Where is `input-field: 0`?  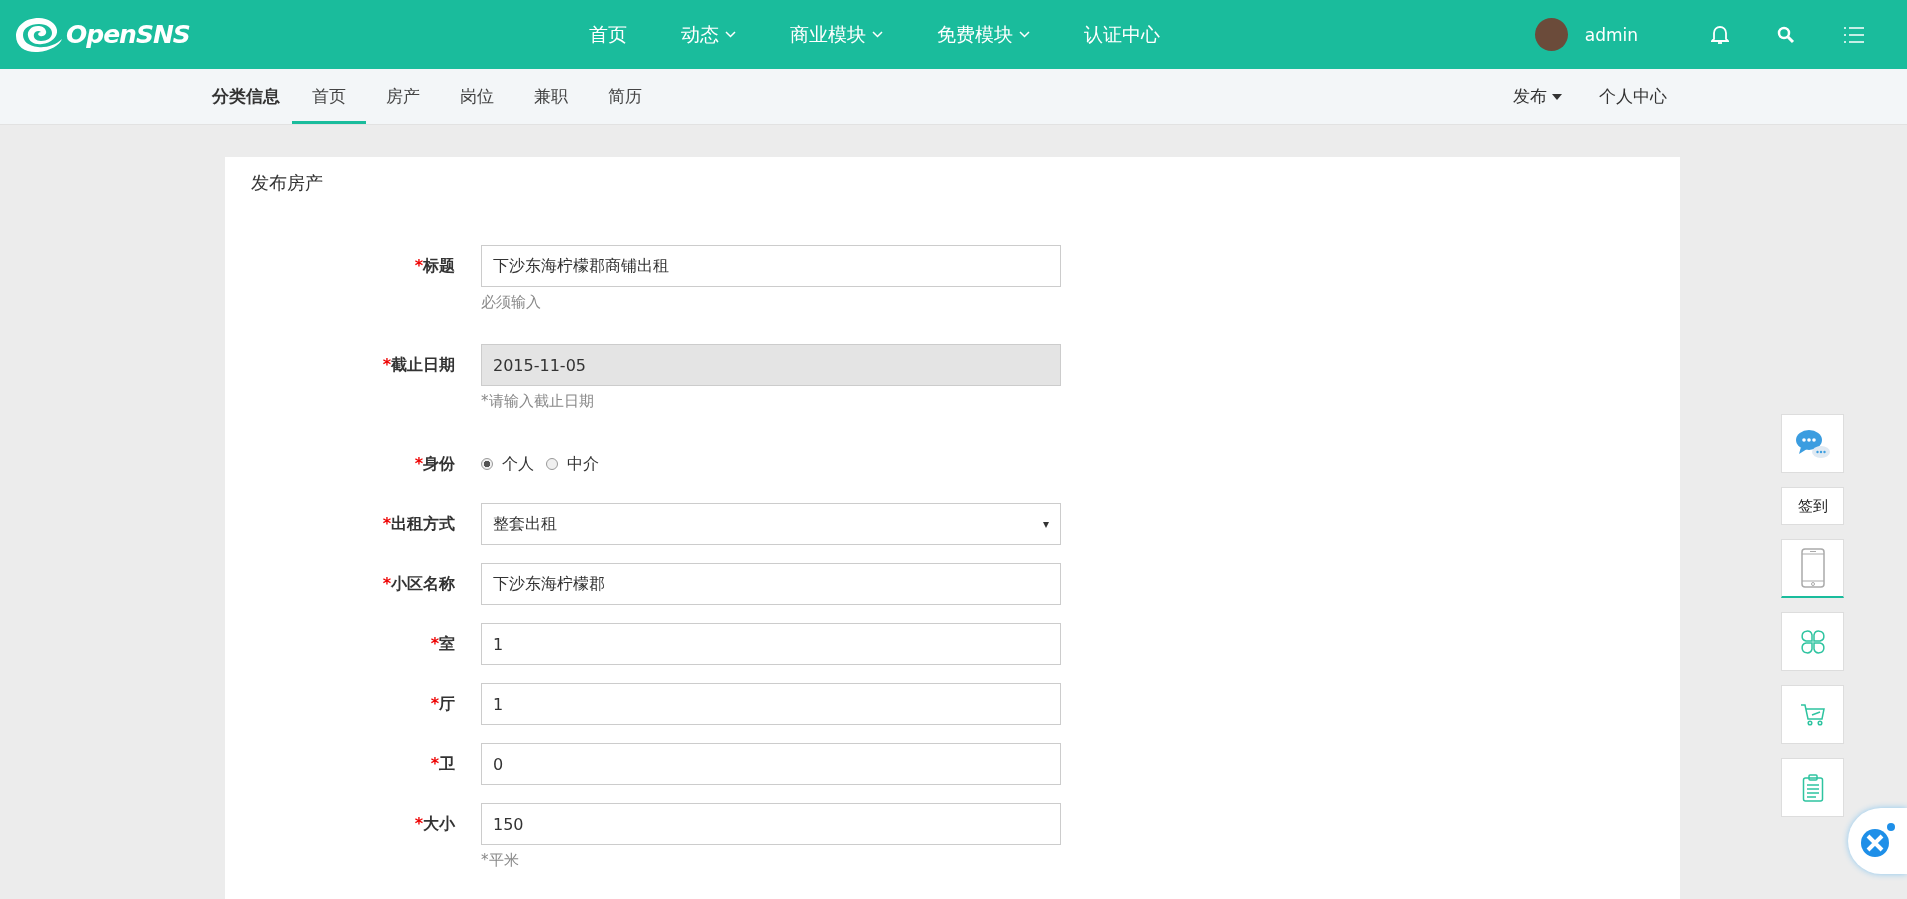
input-field: 0 is located at coordinates (771, 764).